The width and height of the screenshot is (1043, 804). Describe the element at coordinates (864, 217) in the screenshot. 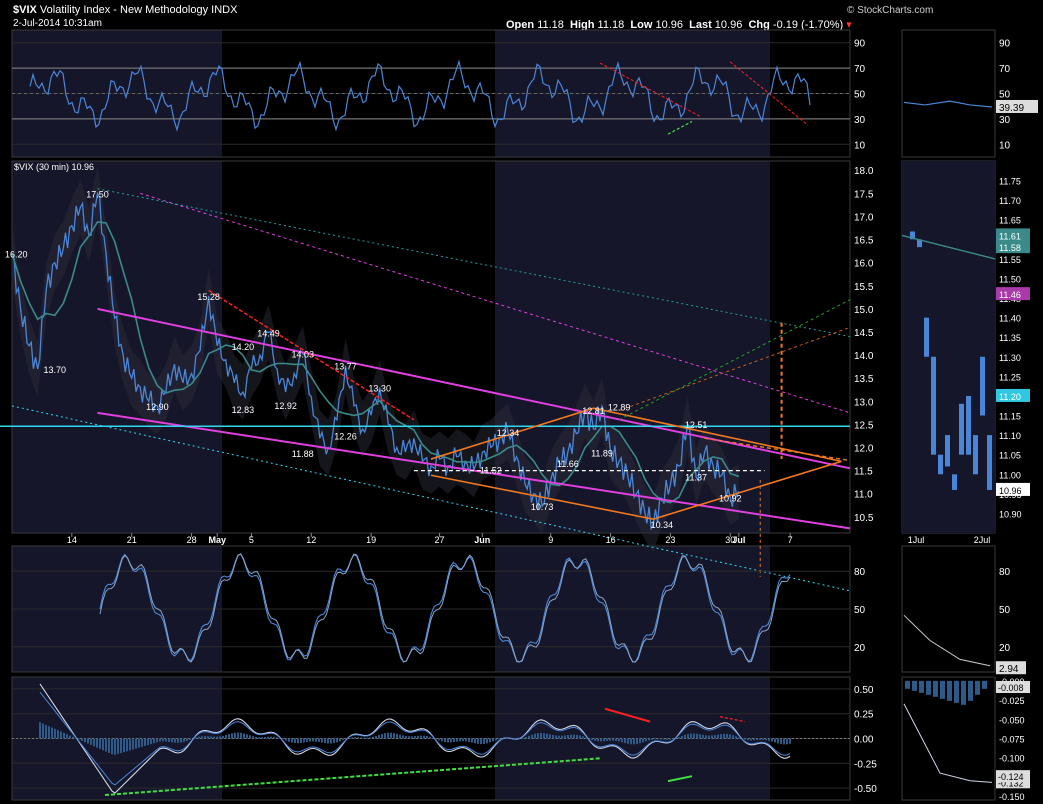

I see `price-tick-label: 17.0` at that location.